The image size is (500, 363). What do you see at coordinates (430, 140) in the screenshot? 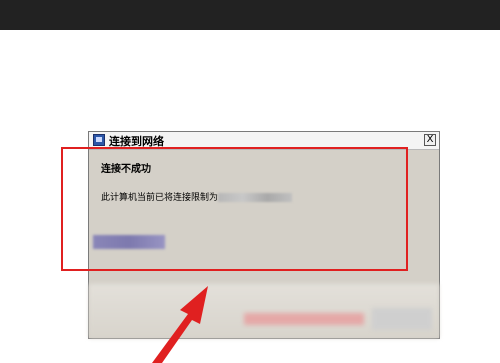
I see `close-button: X` at bounding box center [430, 140].